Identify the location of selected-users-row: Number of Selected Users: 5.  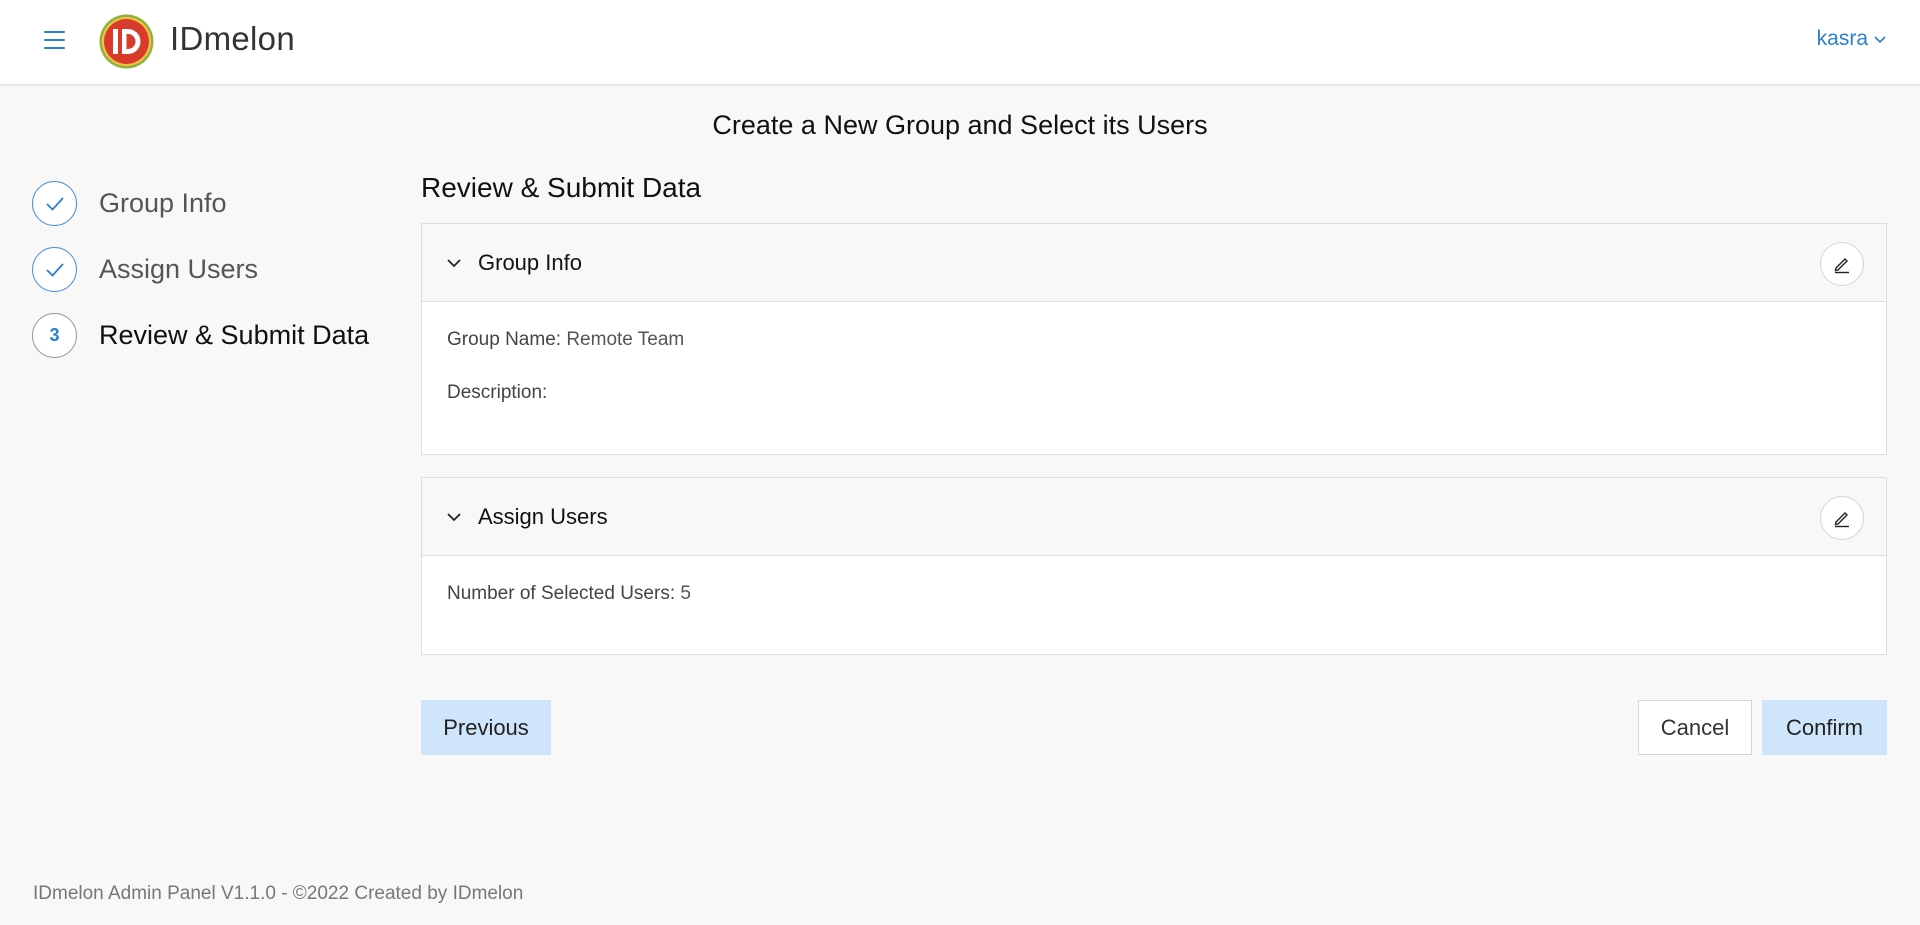
(569, 594).